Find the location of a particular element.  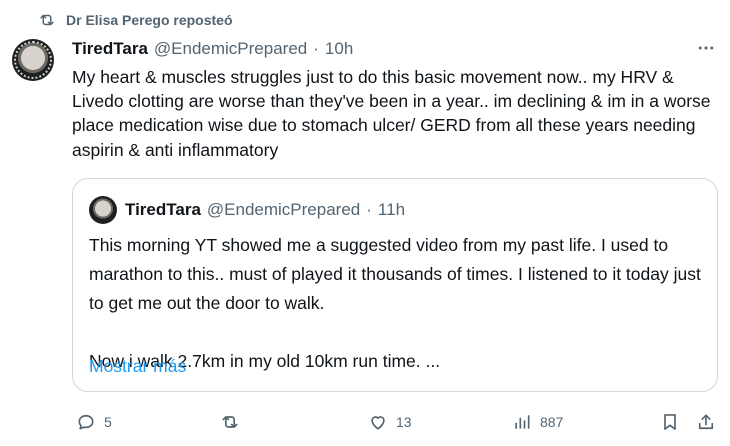

repost-indicator: Dr Elisa Perego reposteó is located at coordinates (135, 20).